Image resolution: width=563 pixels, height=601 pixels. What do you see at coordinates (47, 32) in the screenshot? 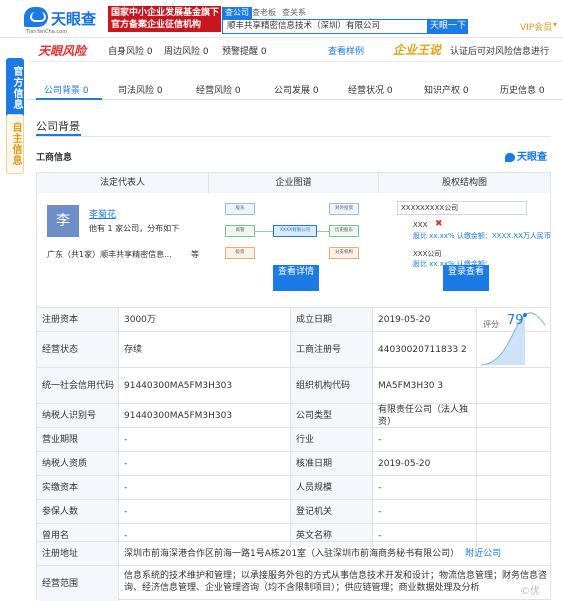
I see `logo-subtext: TianYanCha.com` at bounding box center [47, 32].